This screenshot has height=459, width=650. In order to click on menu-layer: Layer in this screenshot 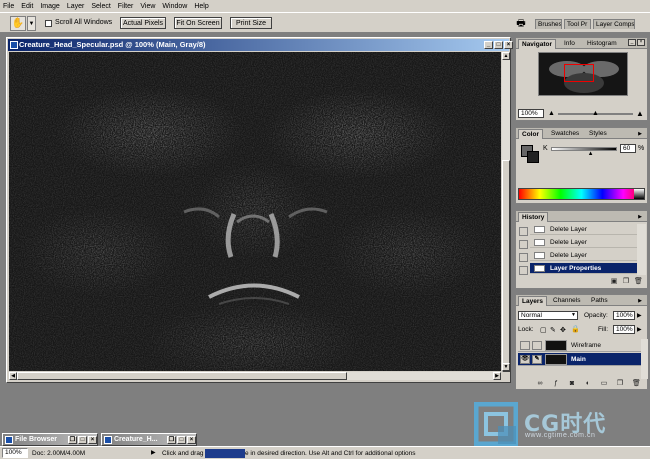, I will do `click(76, 6)`.